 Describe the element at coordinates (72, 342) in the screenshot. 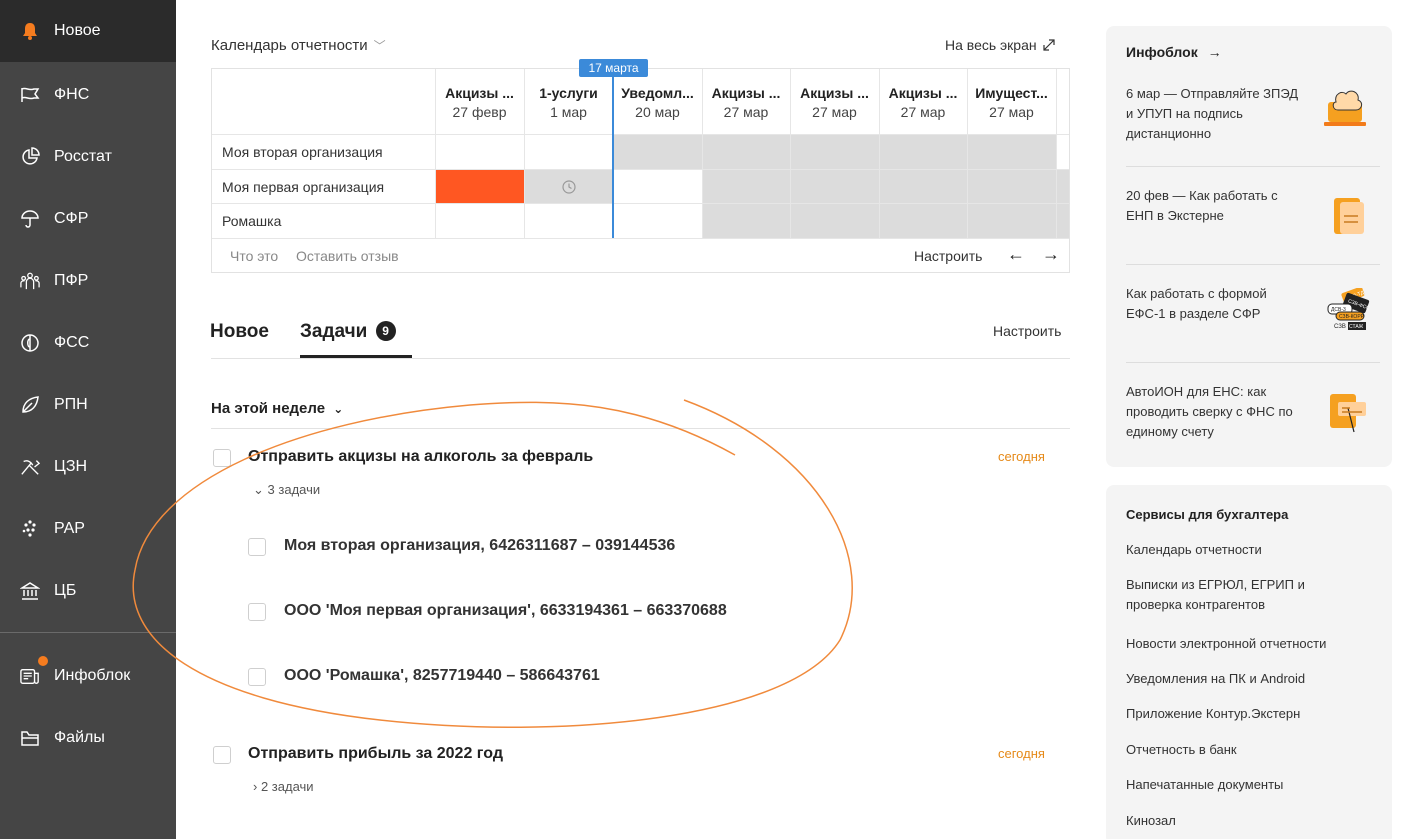

I see `sidebar-item-label: ФСС` at that location.